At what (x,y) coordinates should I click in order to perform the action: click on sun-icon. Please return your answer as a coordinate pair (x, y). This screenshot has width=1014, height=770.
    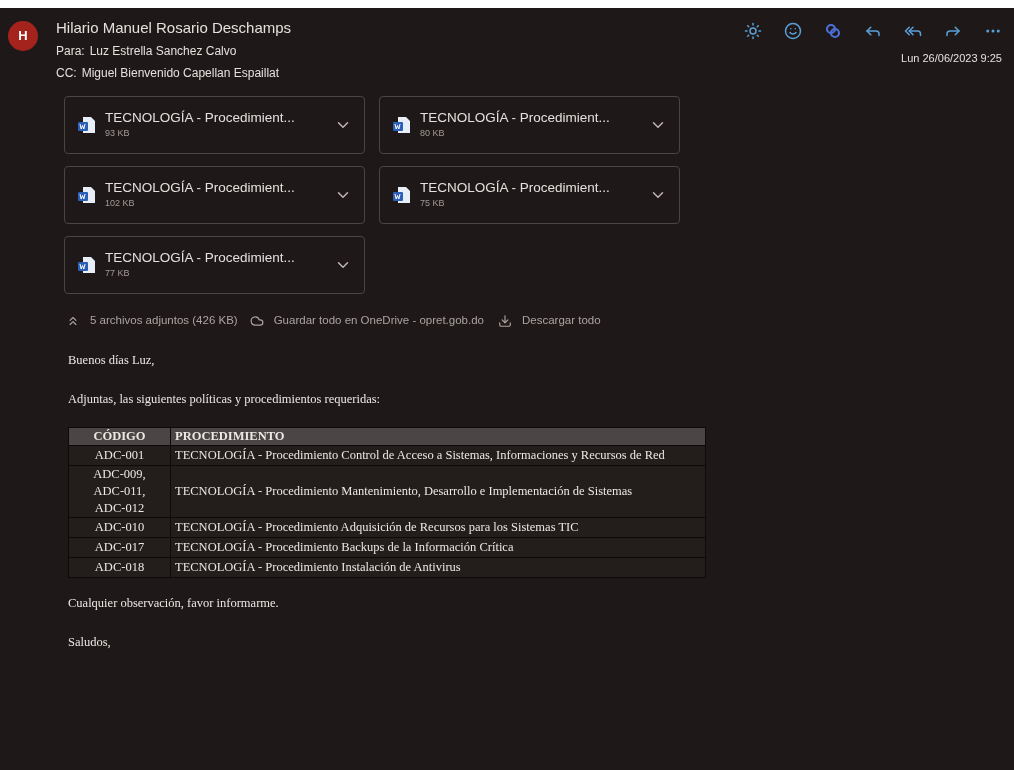
    Looking at the image, I should click on (753, 31).